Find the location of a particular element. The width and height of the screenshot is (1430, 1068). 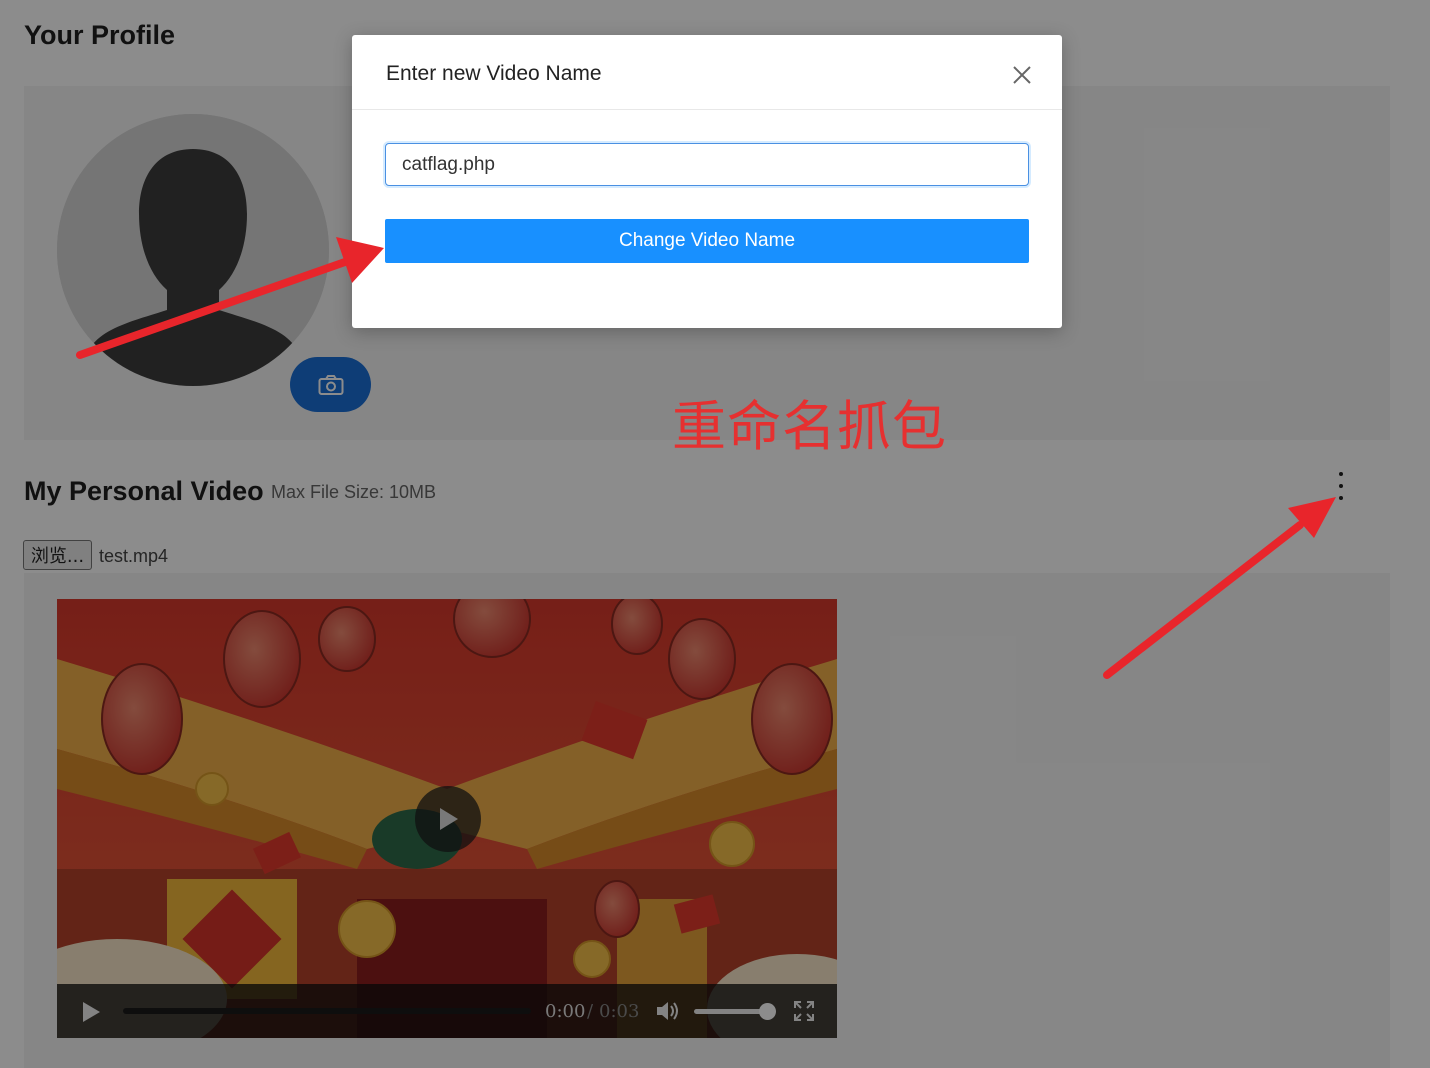

video-name-input is located at coordinates (707, 164).